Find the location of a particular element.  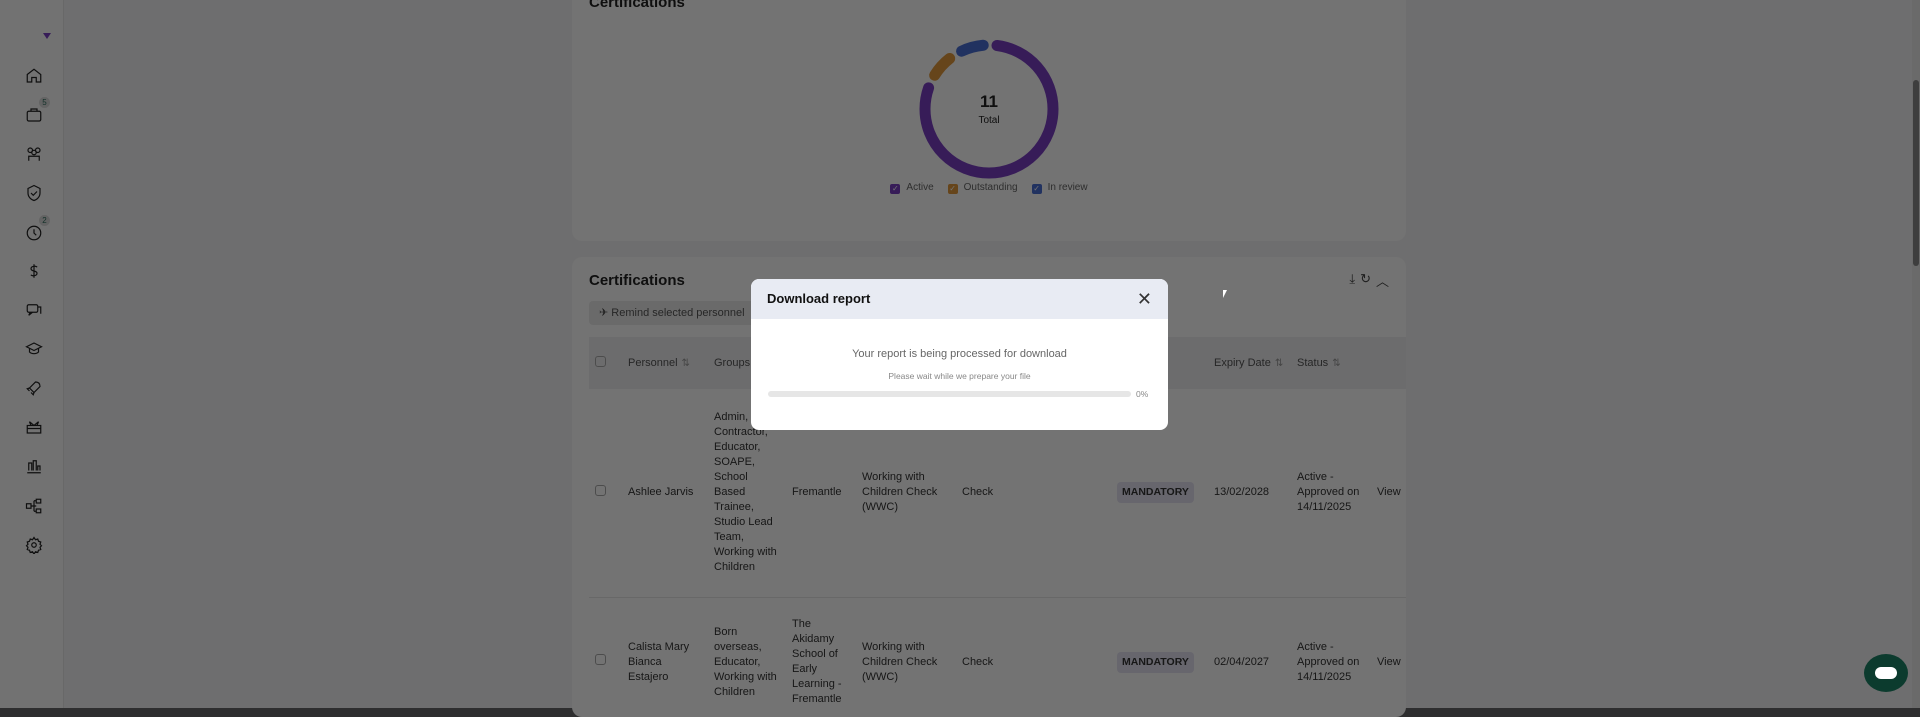

org-chart-icon is located at coordinates (33, 506).